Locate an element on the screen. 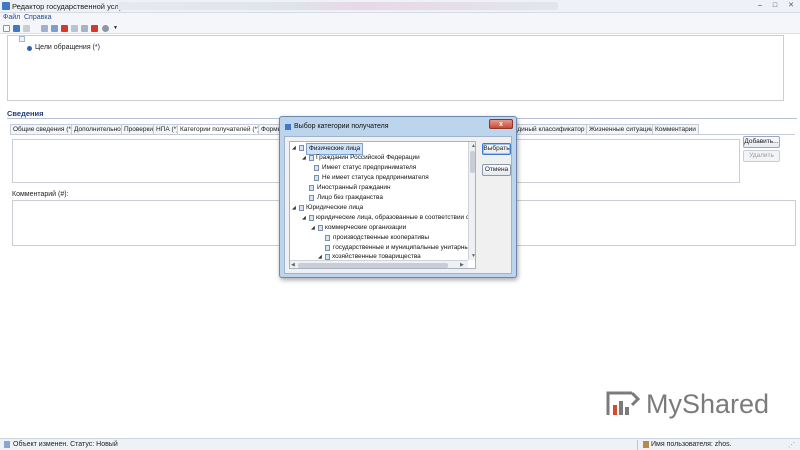  menu-file: Файл is located at coordinates (11, 17).